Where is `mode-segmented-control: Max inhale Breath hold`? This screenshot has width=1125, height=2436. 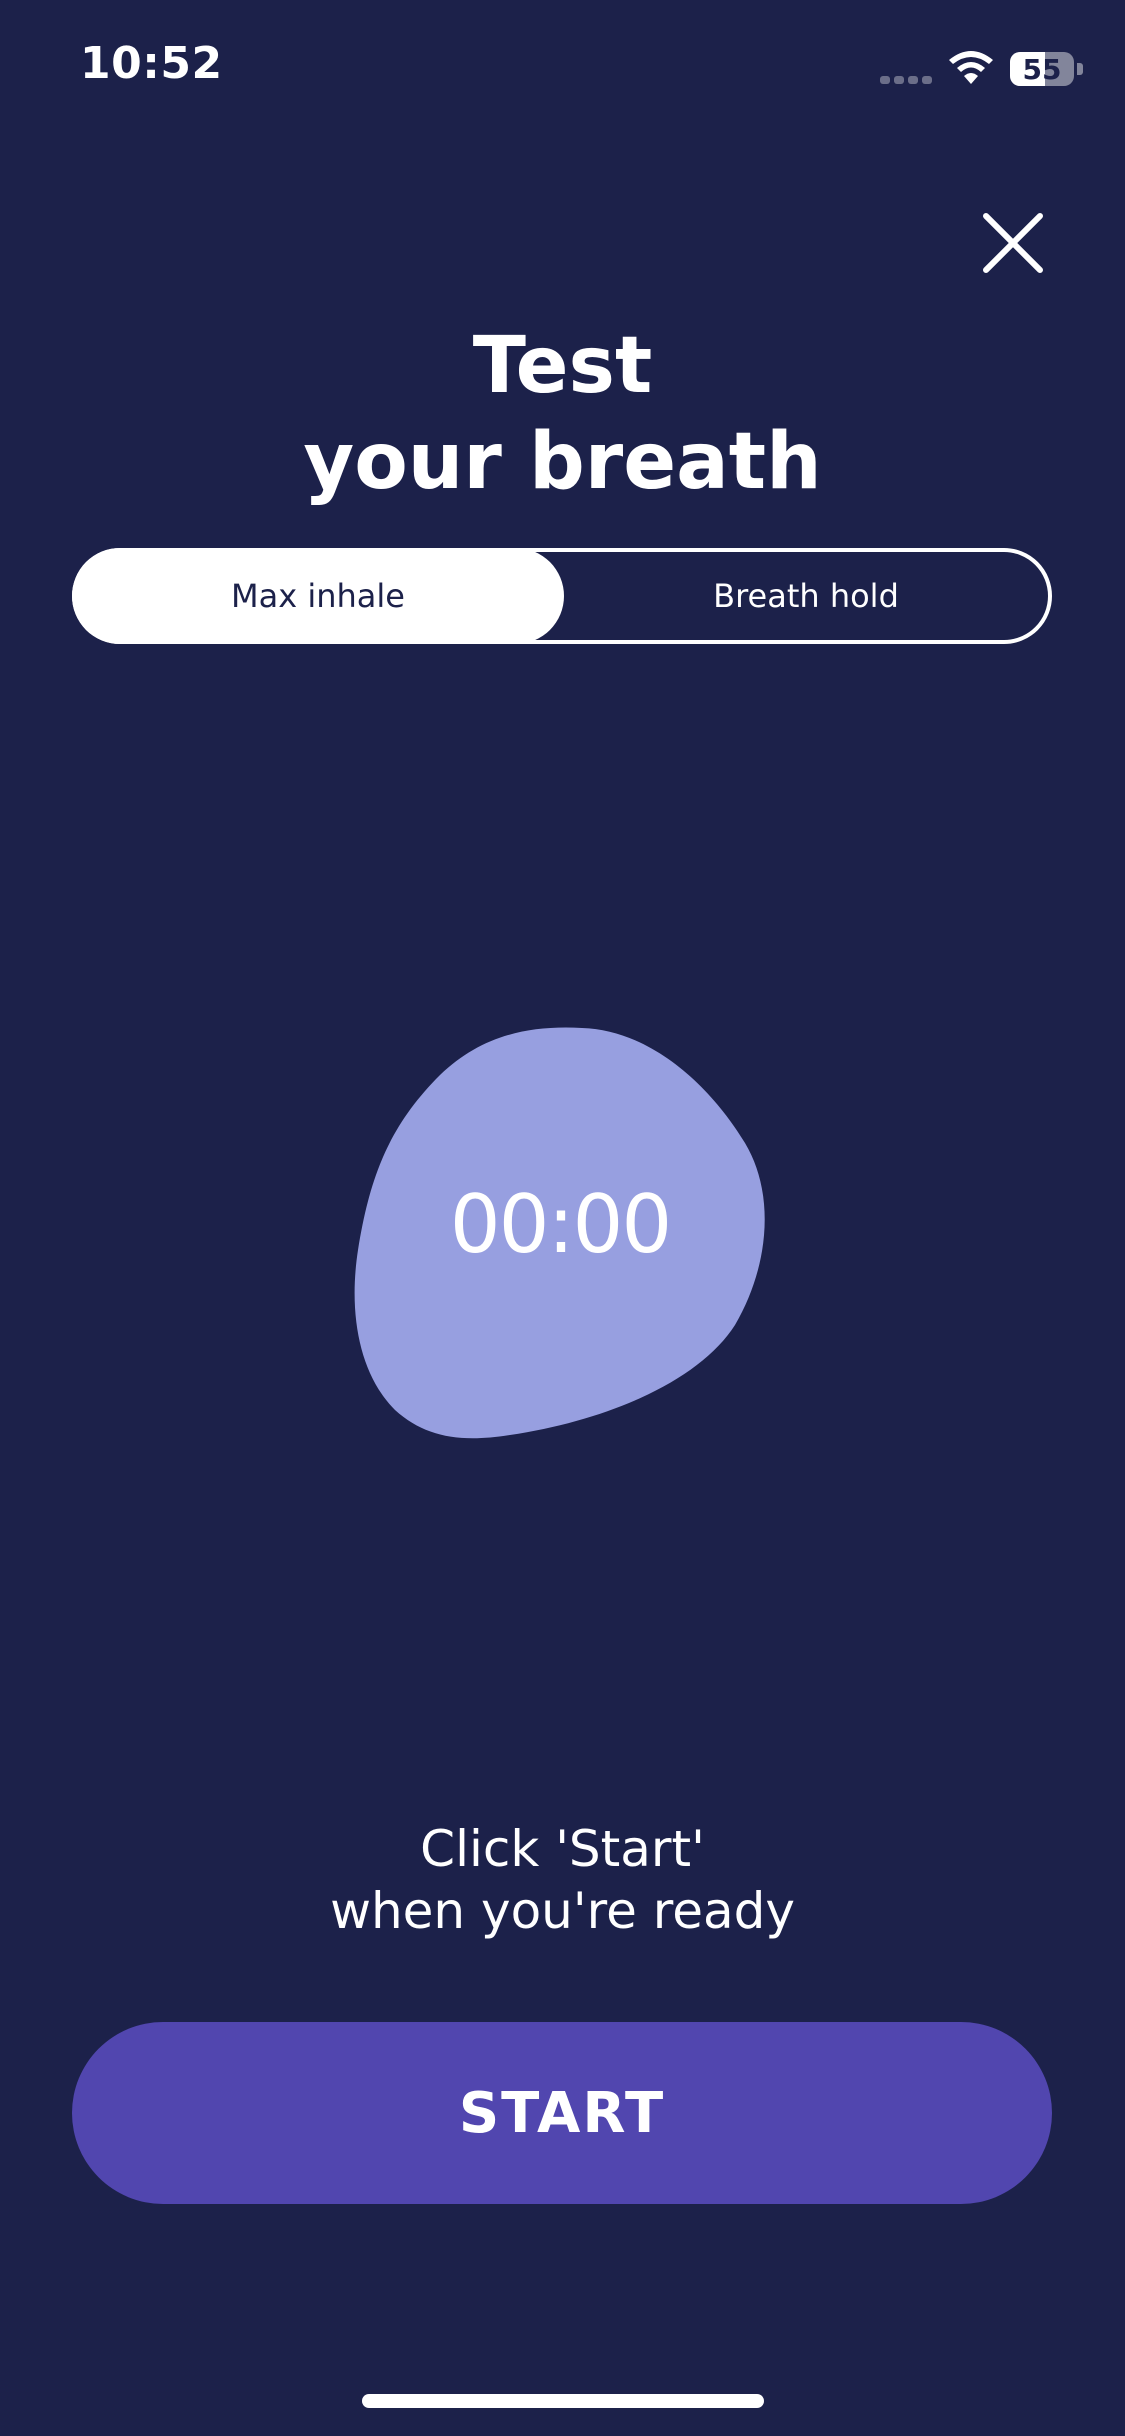 mode-segmented-control: Max inhale Breath hold is located at coordinates (562, 596).